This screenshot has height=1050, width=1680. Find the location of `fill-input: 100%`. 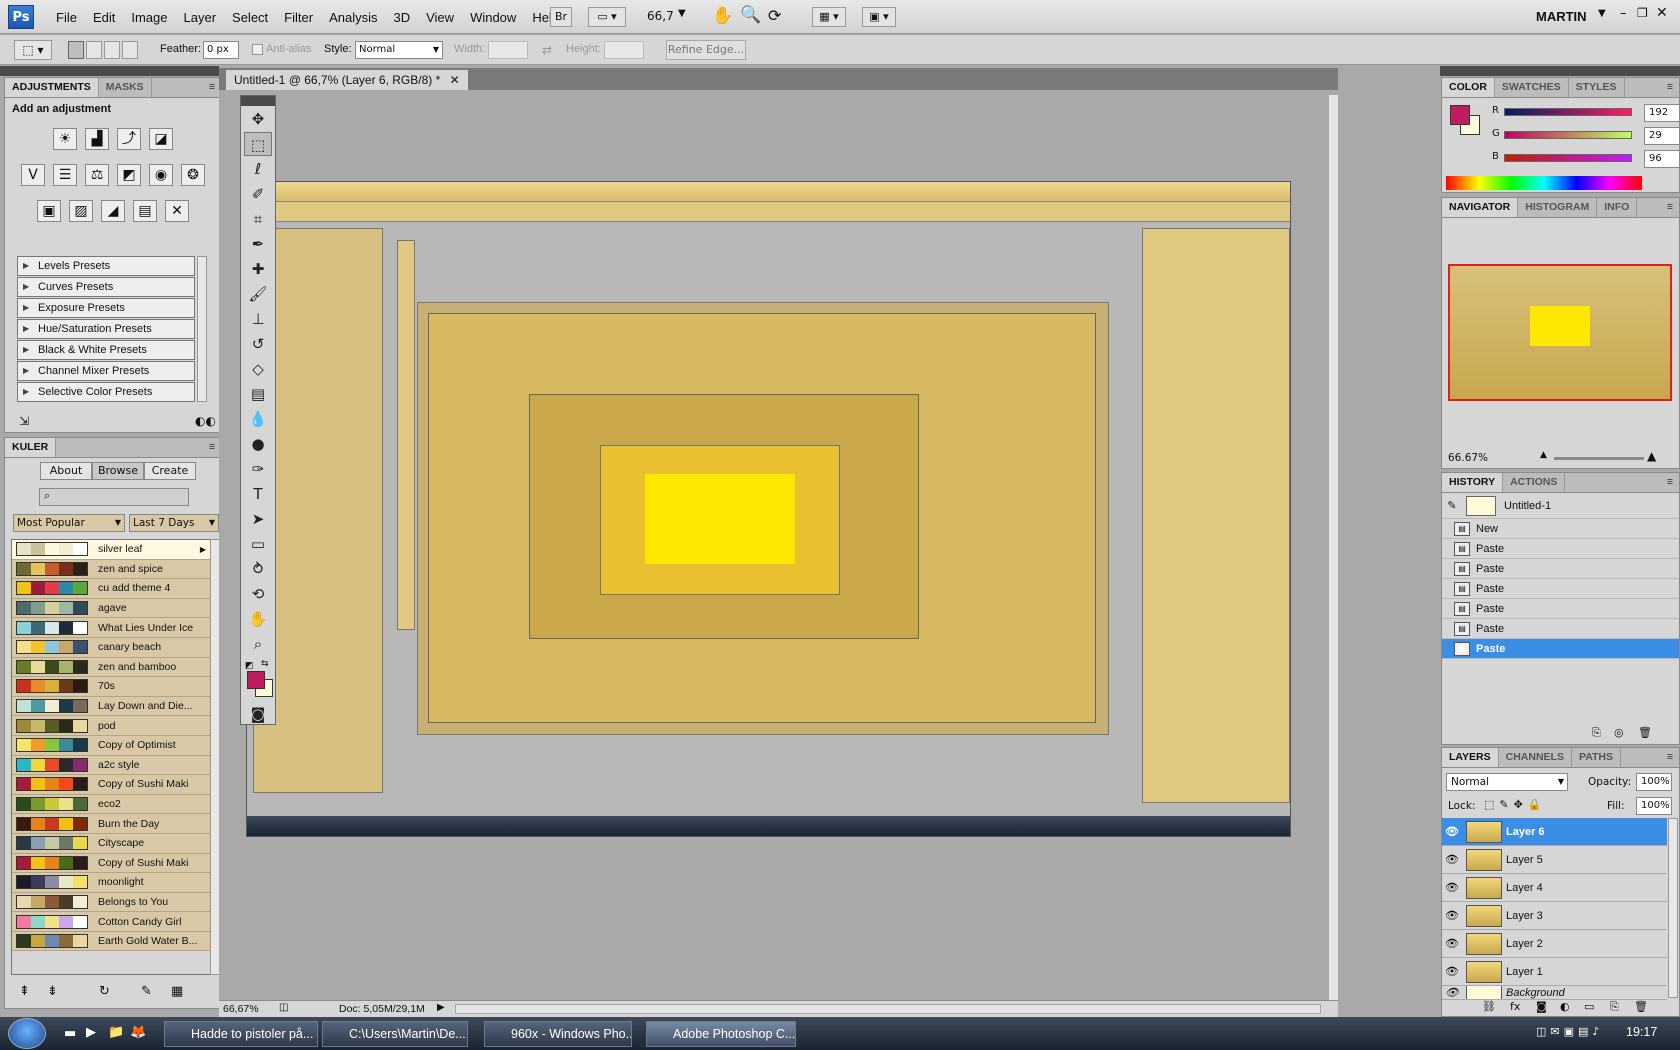

fill-input: 100% is located at coordinates (1654, 806).